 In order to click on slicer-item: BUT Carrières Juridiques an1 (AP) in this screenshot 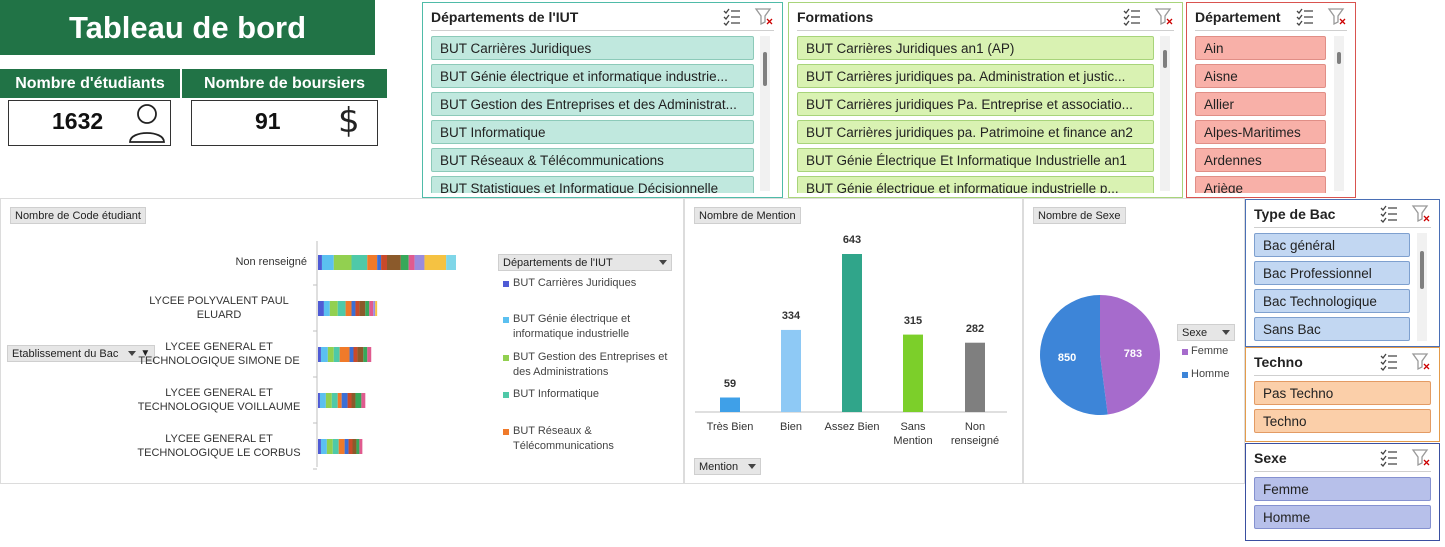, I will do `click(975, 48)`.